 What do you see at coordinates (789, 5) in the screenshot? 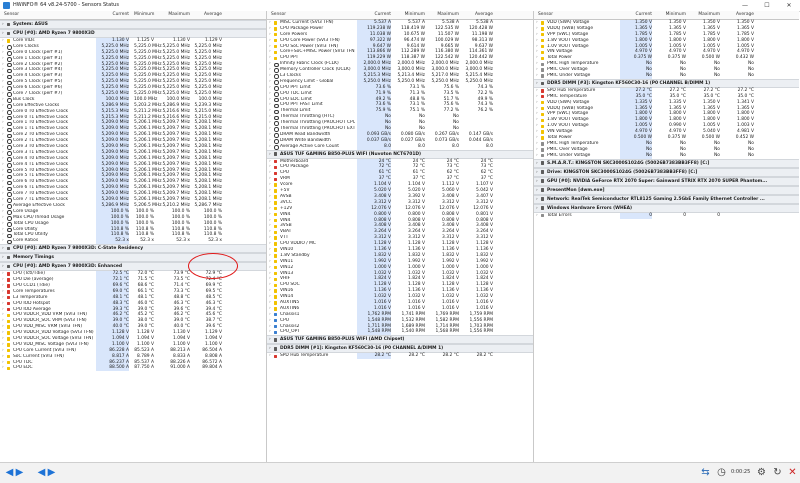
I see `close-button: ✕` at bounding box center [789, 5].